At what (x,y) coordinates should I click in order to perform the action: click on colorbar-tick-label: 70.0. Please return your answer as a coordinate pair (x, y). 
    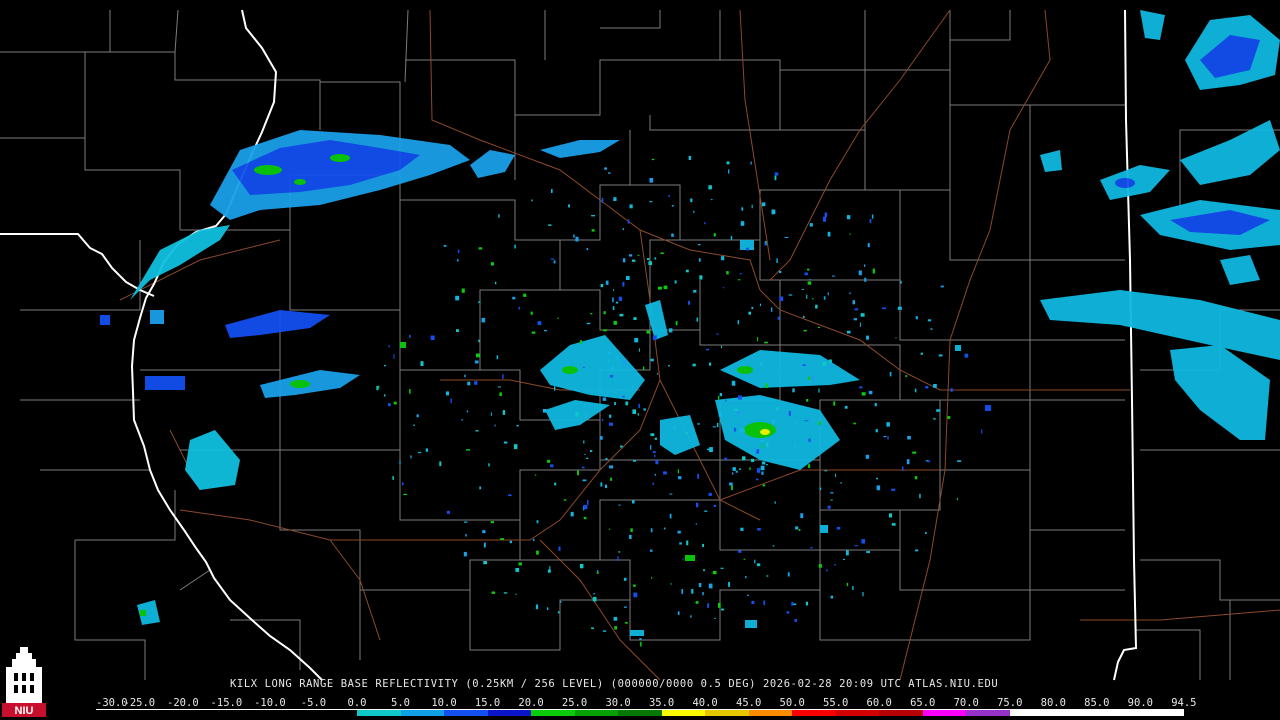
    Looking at the image, I should click on (966, 703).